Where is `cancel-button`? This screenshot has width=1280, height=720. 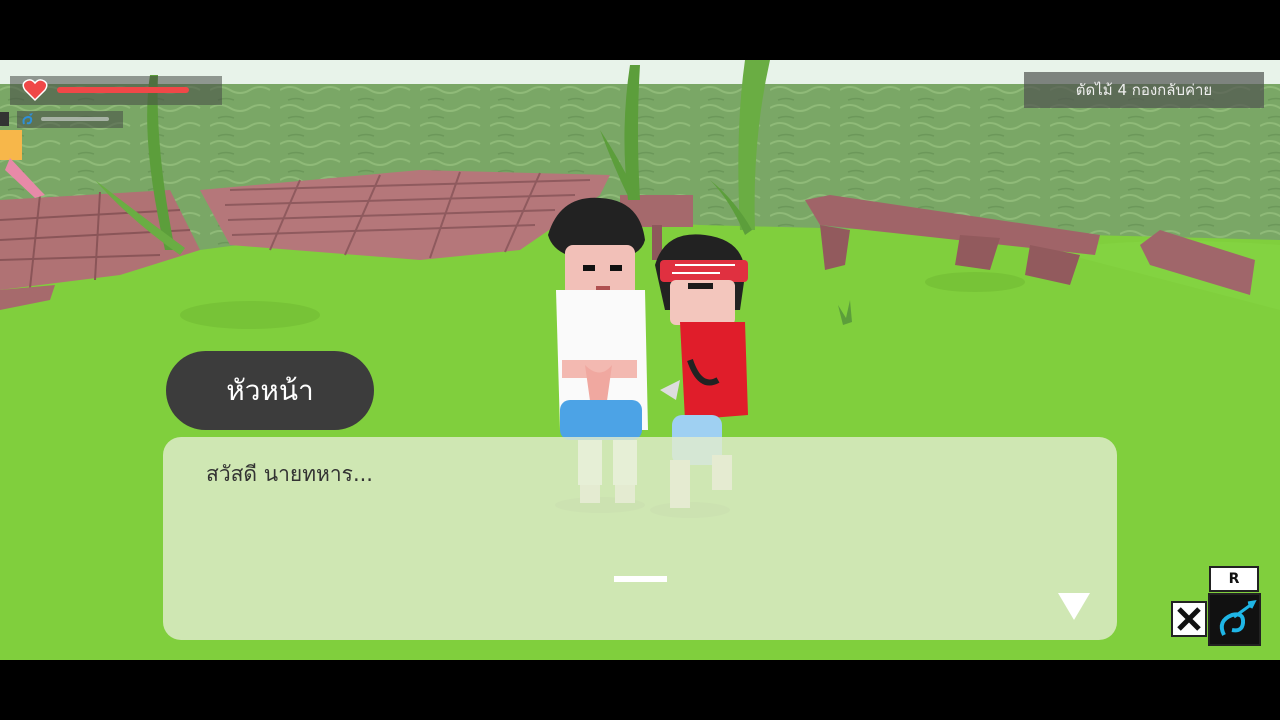 cancel-button is located at coordinates (1189, 619).